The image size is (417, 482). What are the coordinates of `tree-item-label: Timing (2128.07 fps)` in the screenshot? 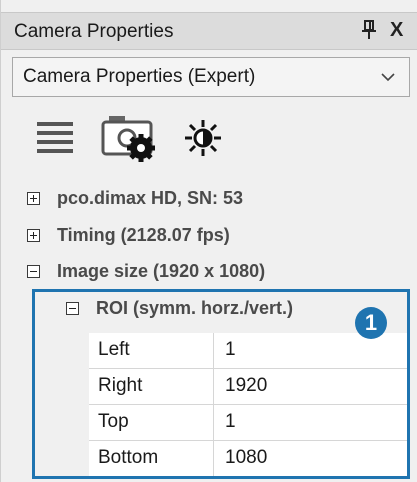 It's located at (143, 235).